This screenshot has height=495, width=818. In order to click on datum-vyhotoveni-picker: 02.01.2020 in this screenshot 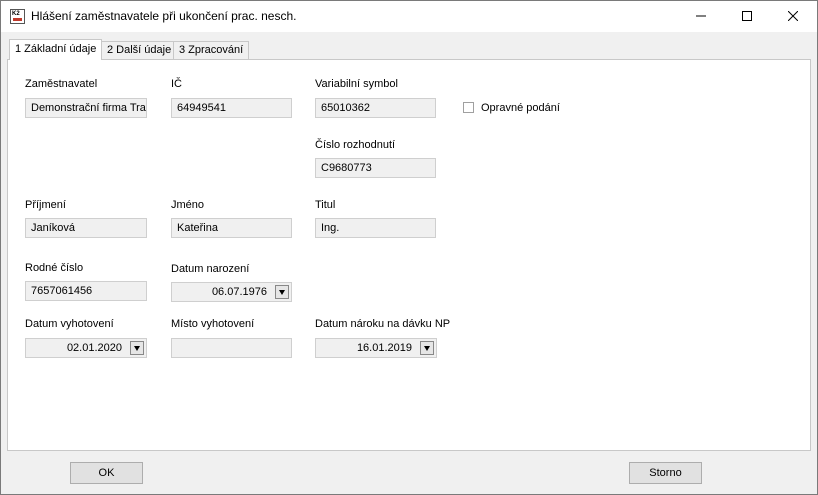, I will do `click(86, 348)`.